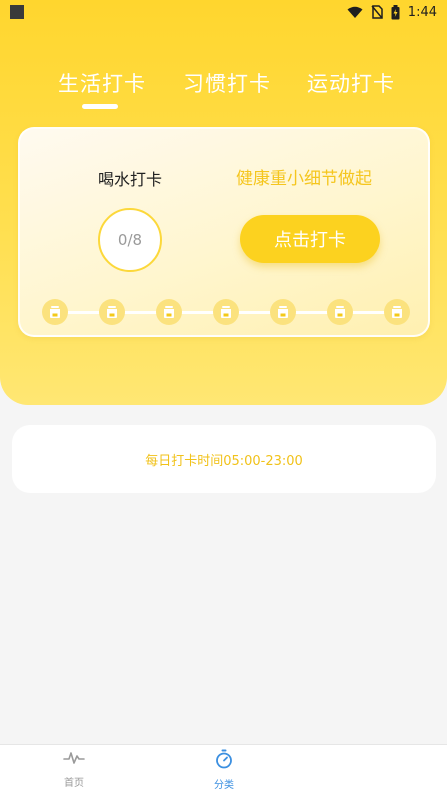 Image resolution: width=447 pixels, height=794 pixels. I want to click on tab-life: 生活打卡, so click(102, 83).